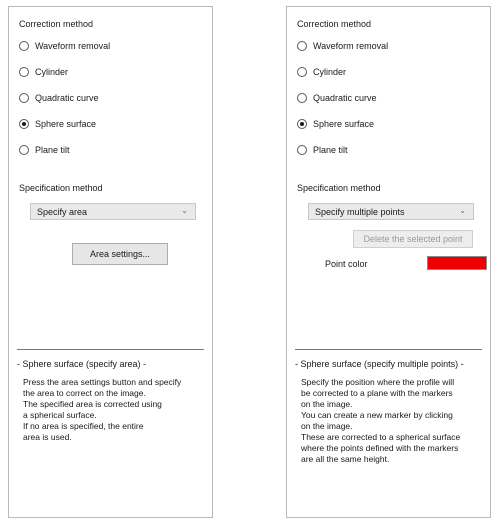 The width and height of the screenshot is (502, 523). I want to click on description-line: If no area is specified, the entire, so click(83, 426).